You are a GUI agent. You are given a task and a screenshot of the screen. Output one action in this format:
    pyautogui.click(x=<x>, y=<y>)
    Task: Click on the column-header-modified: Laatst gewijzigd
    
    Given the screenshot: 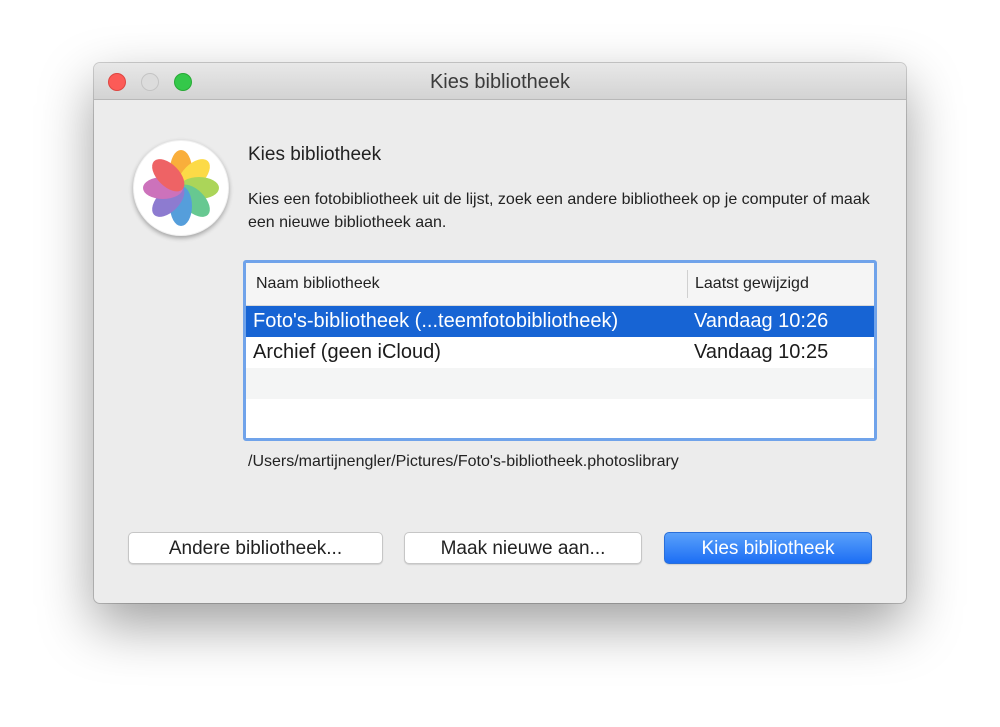 What is the action you would take?
    pyautogui.click(x=752, y=284)
    